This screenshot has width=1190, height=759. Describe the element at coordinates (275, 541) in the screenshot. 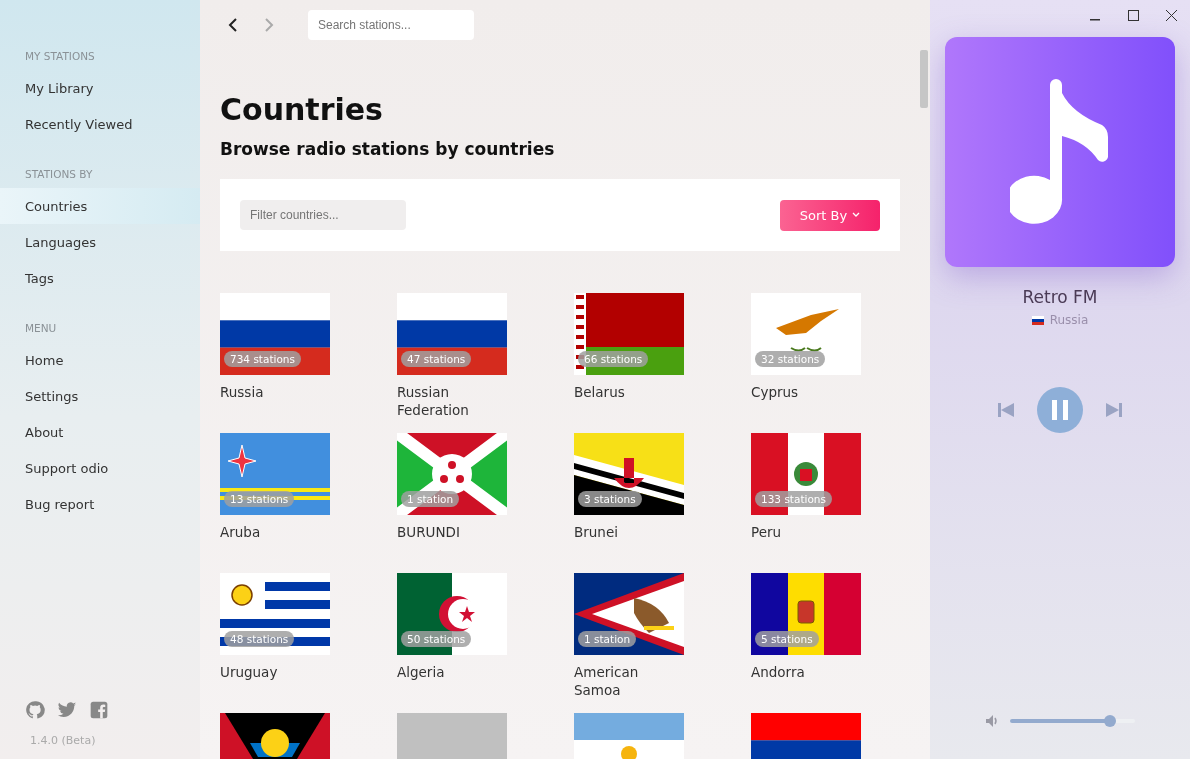

I see `country-name: Aruba` at that location.